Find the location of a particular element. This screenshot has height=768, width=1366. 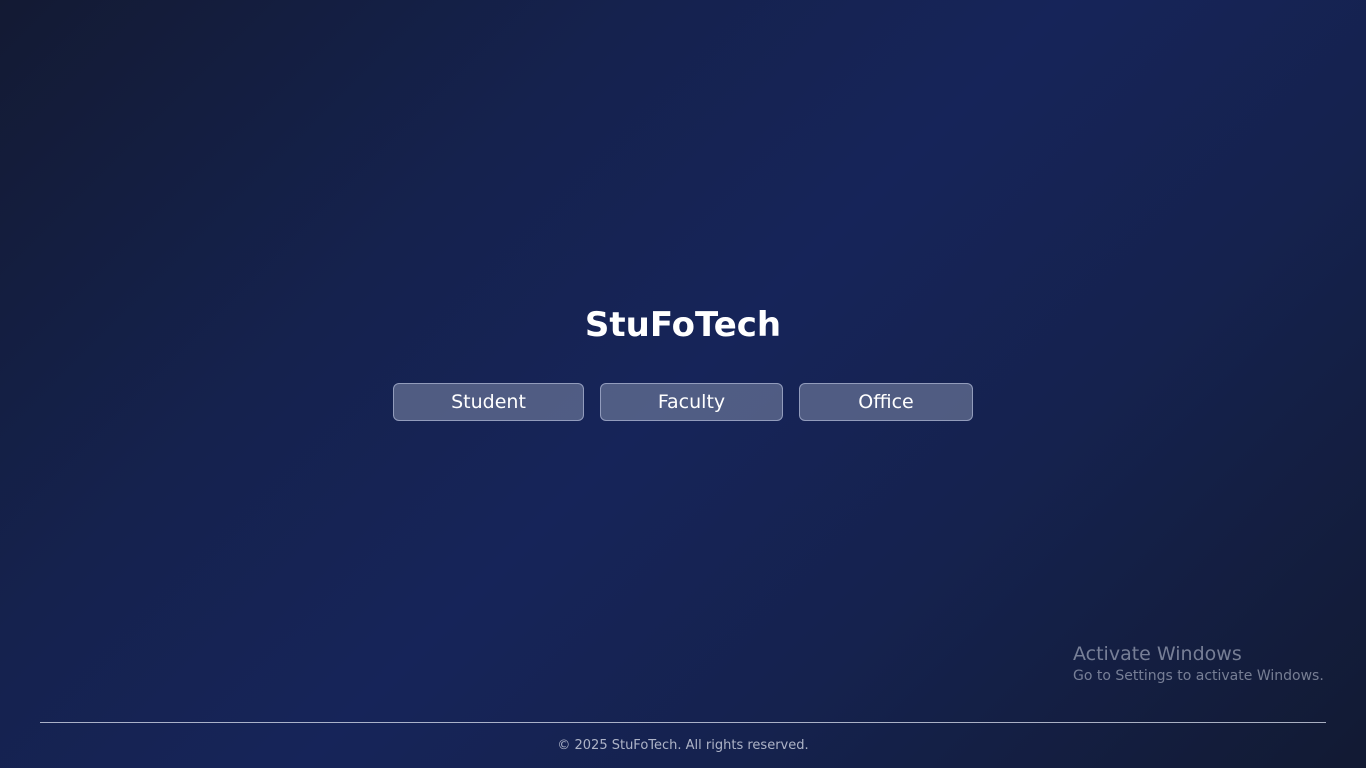

role-selector: Student Faculty Office is located at coordinates (683, 402).